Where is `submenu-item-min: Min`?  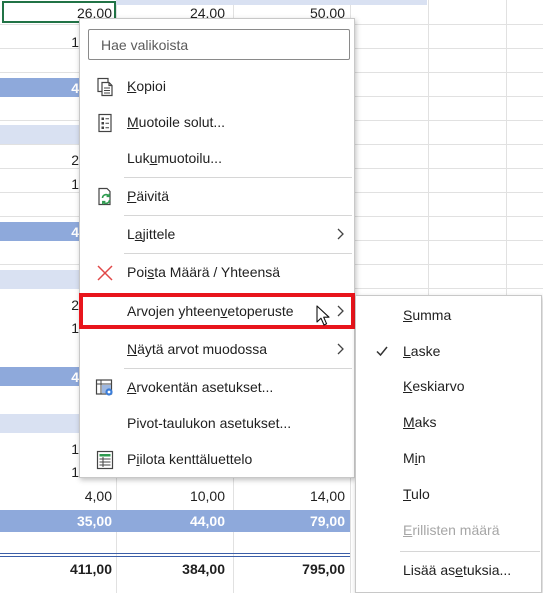
submenu-item-min: Min is located at coordinates (449, 458).